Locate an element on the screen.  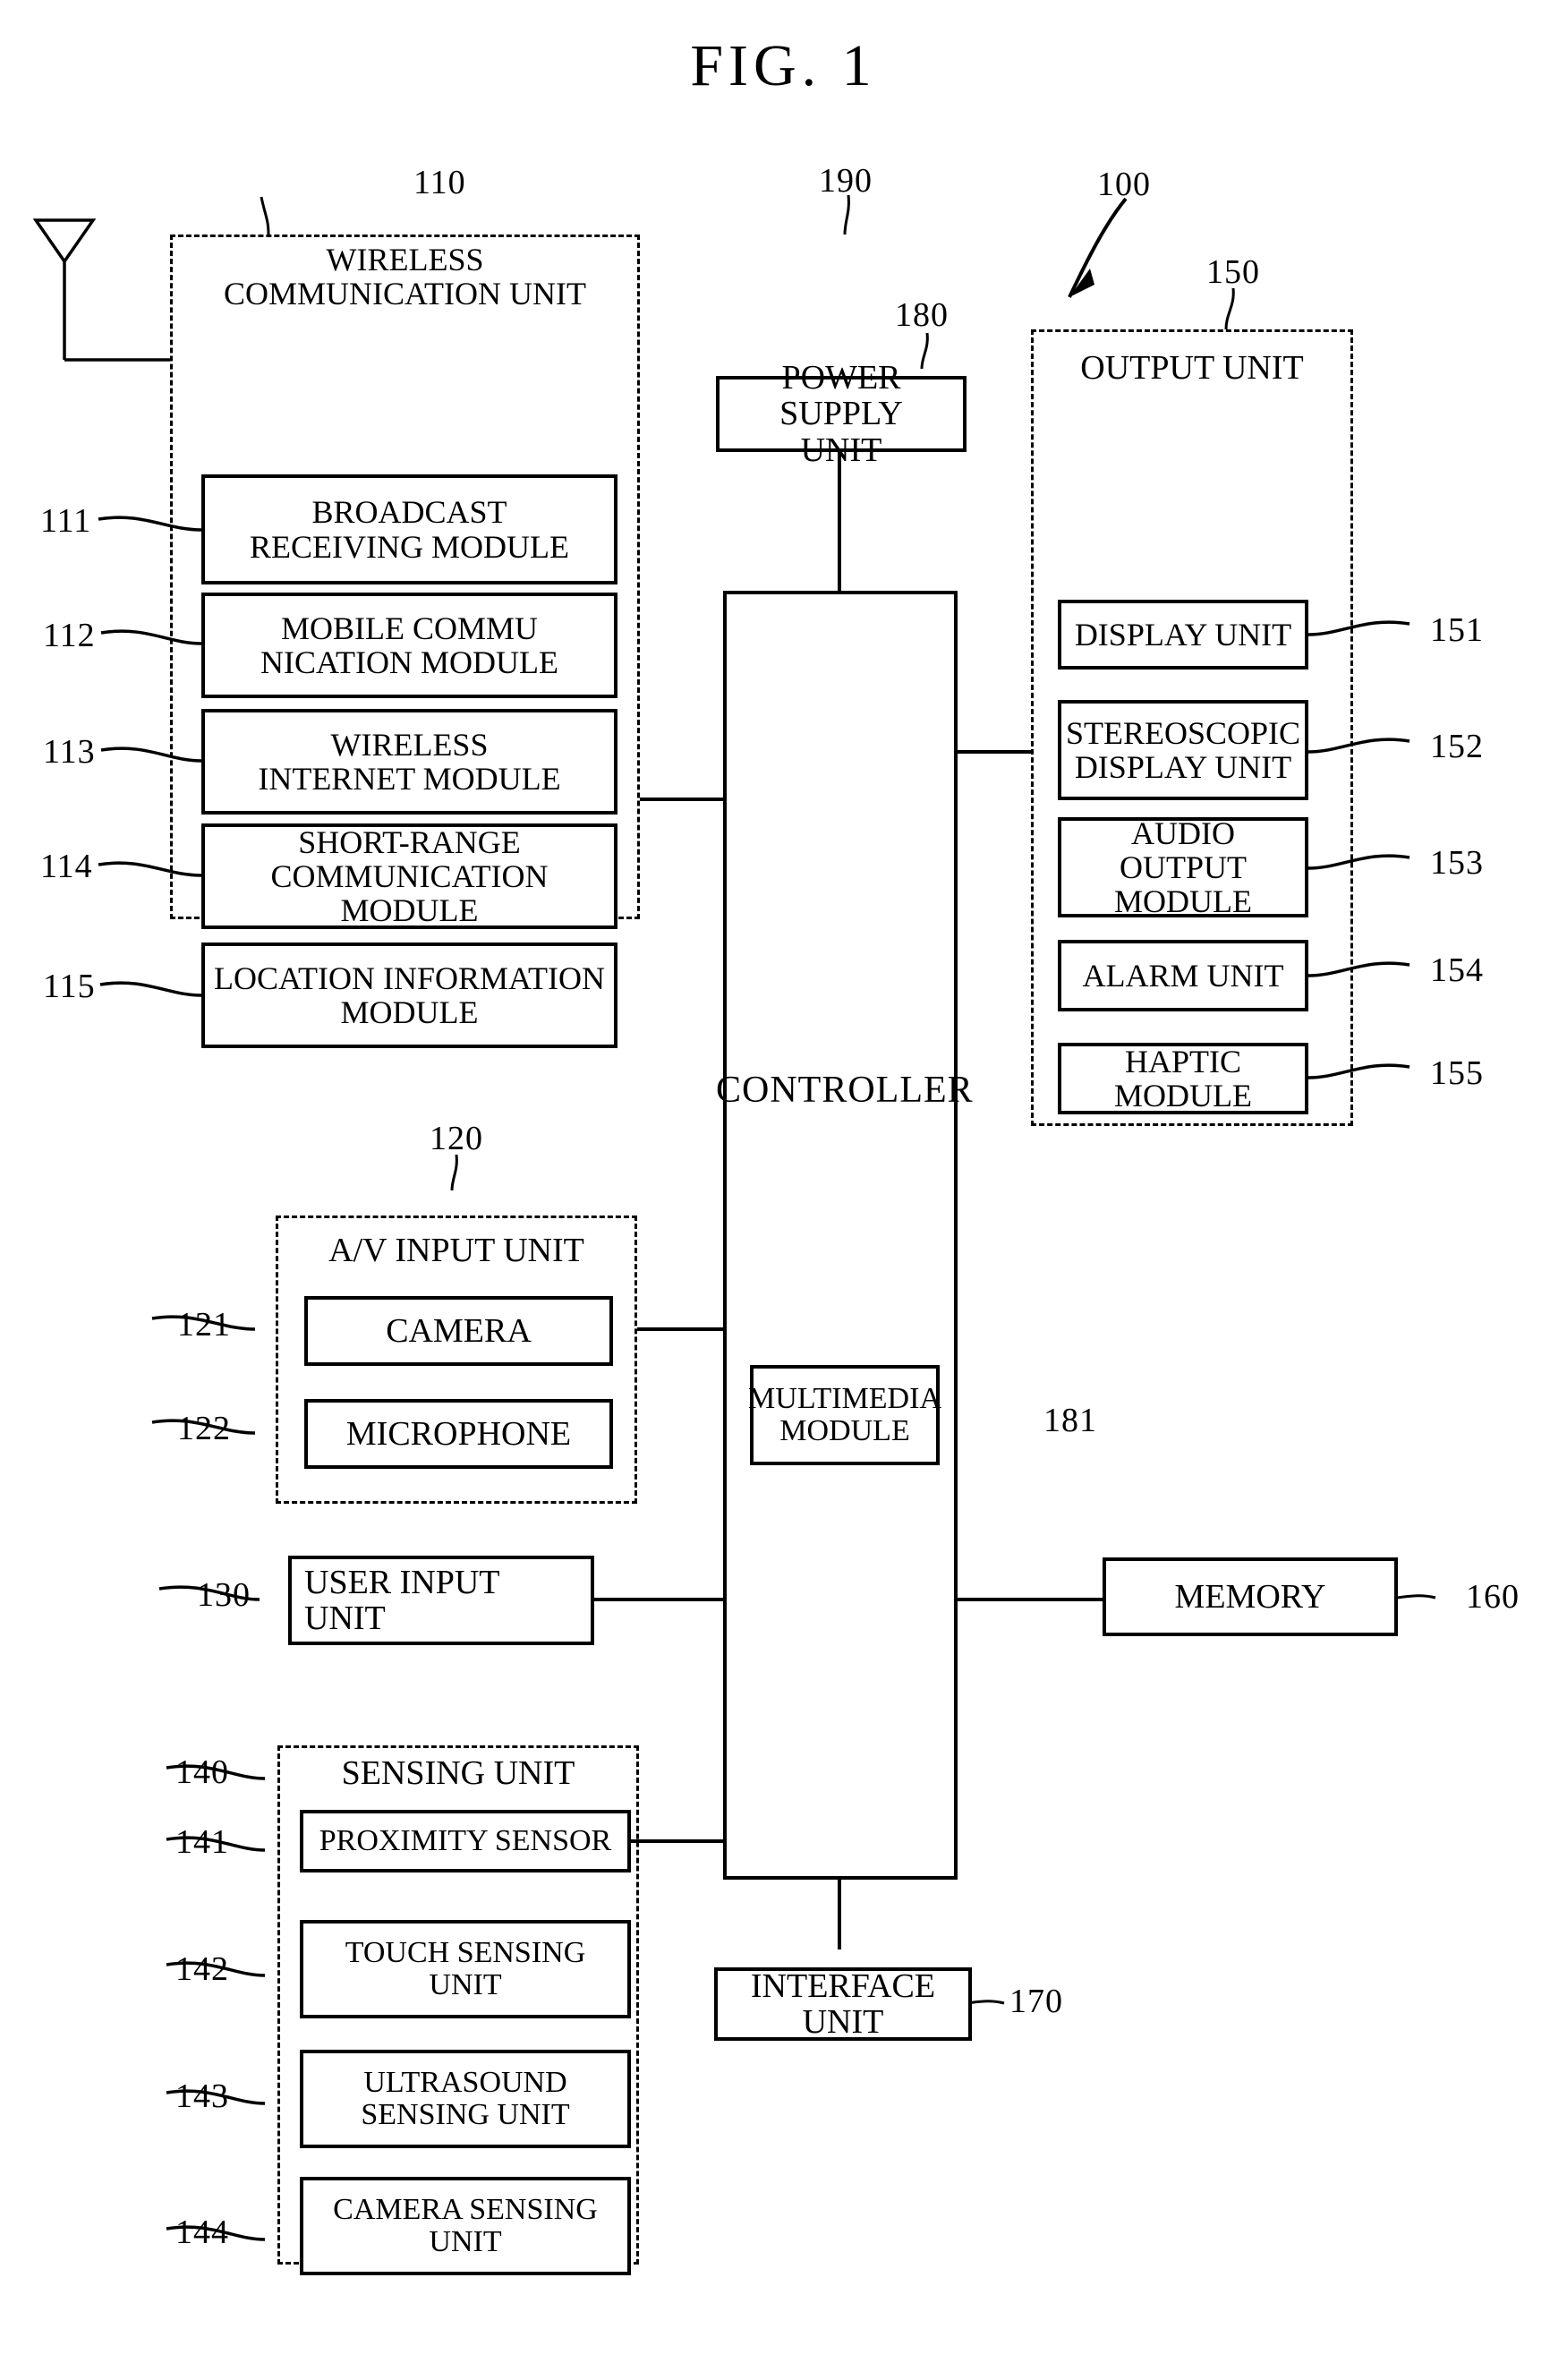
ref-152: 152 is located at coordinates (1457, 747).